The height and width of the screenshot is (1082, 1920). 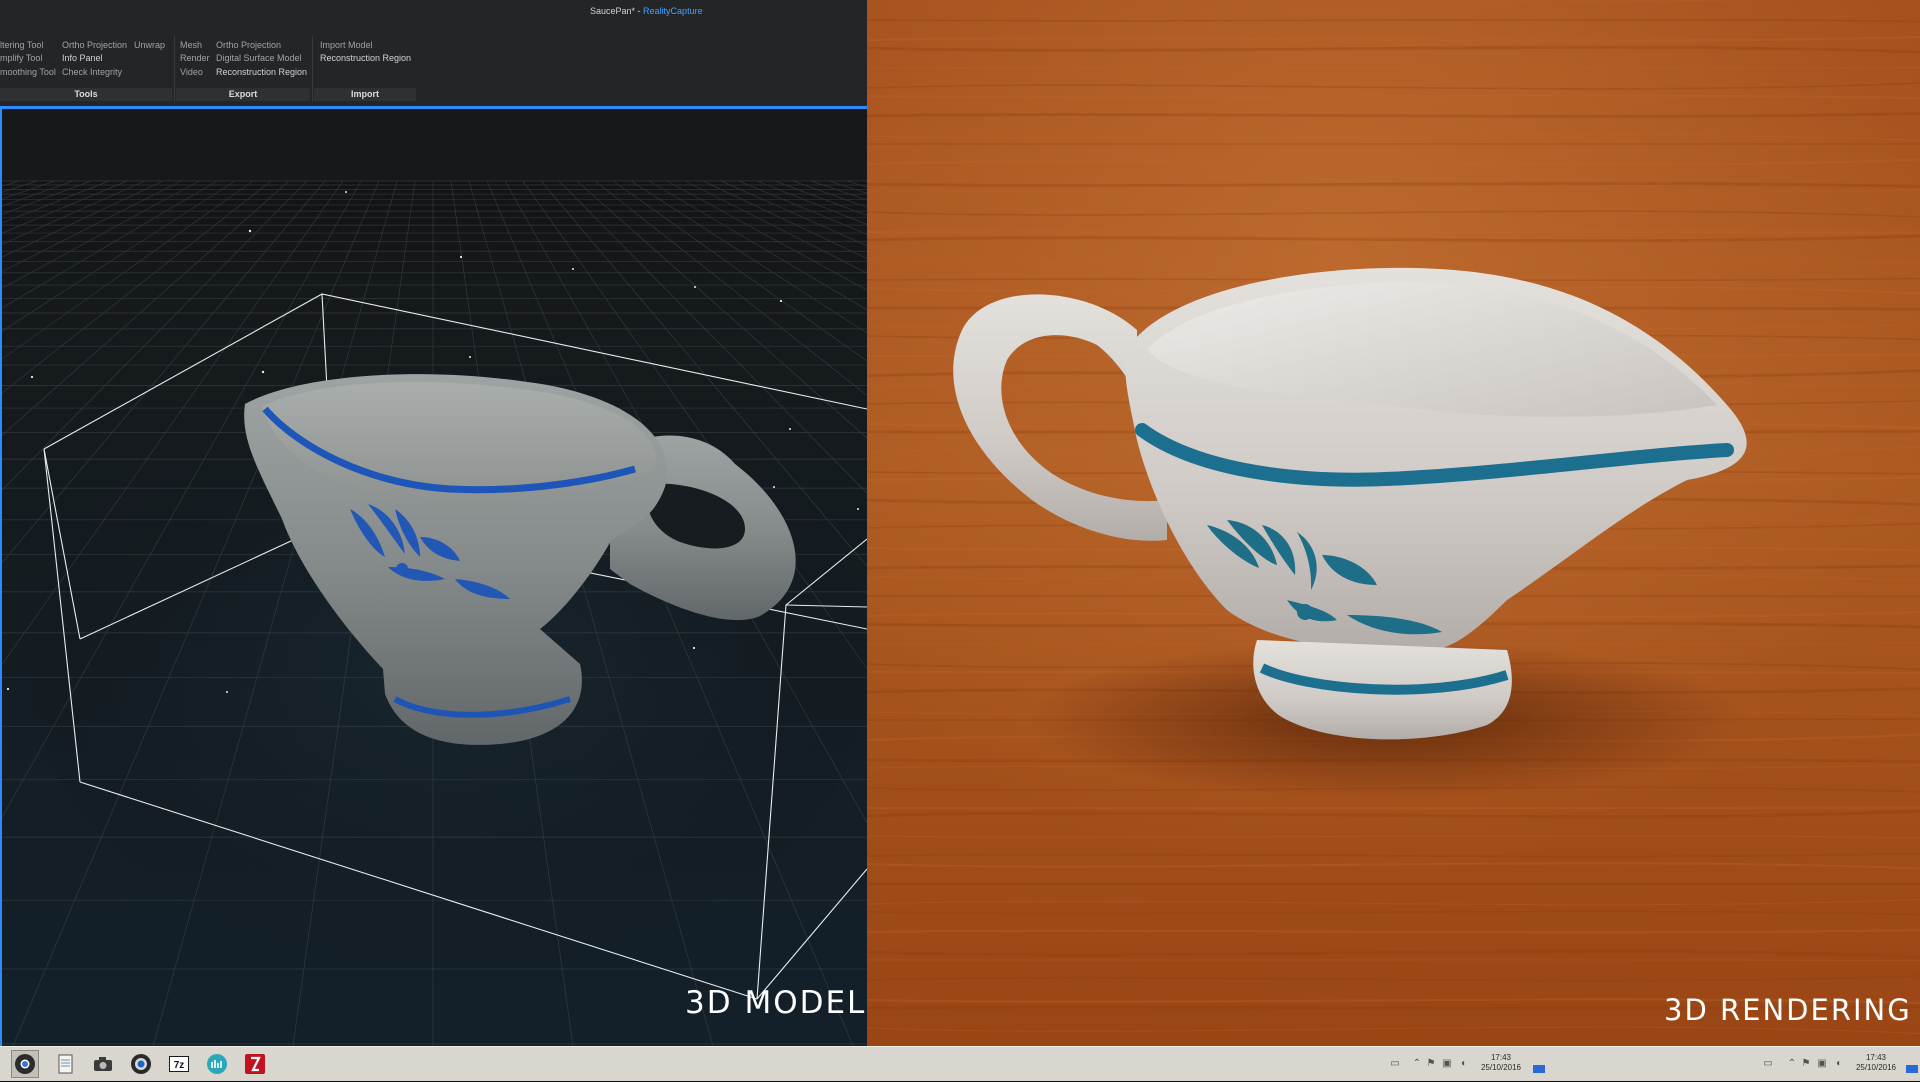 What do you see at coordinates (82, 58) in the screenshot?
I see `ribbon-info-panel: Info Panel` at bounding box center [82, 58].